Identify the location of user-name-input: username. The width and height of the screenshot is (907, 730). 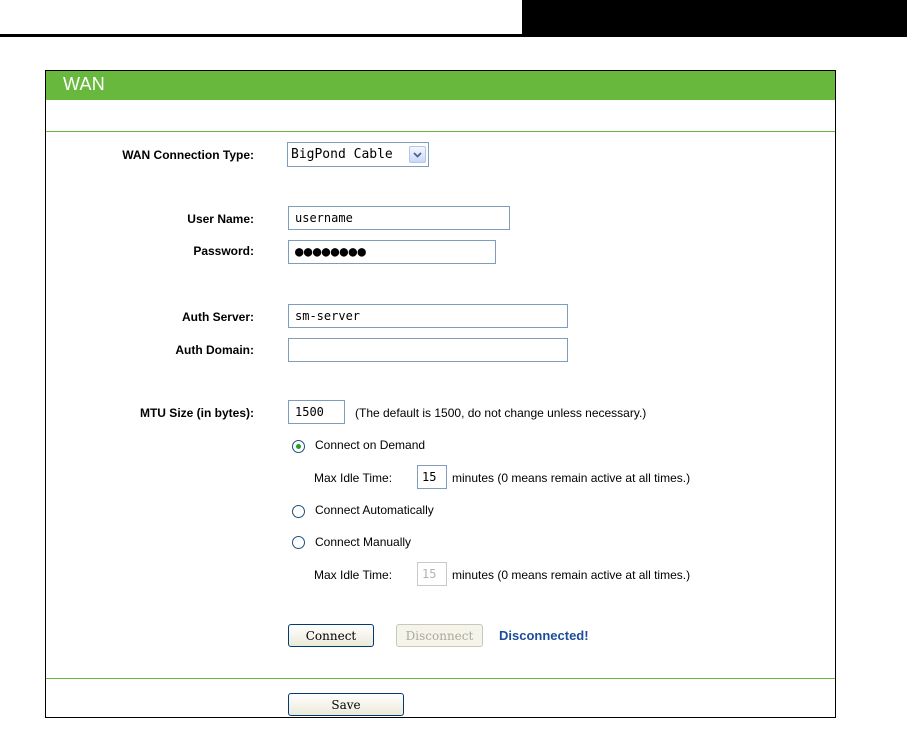
(399, 218).